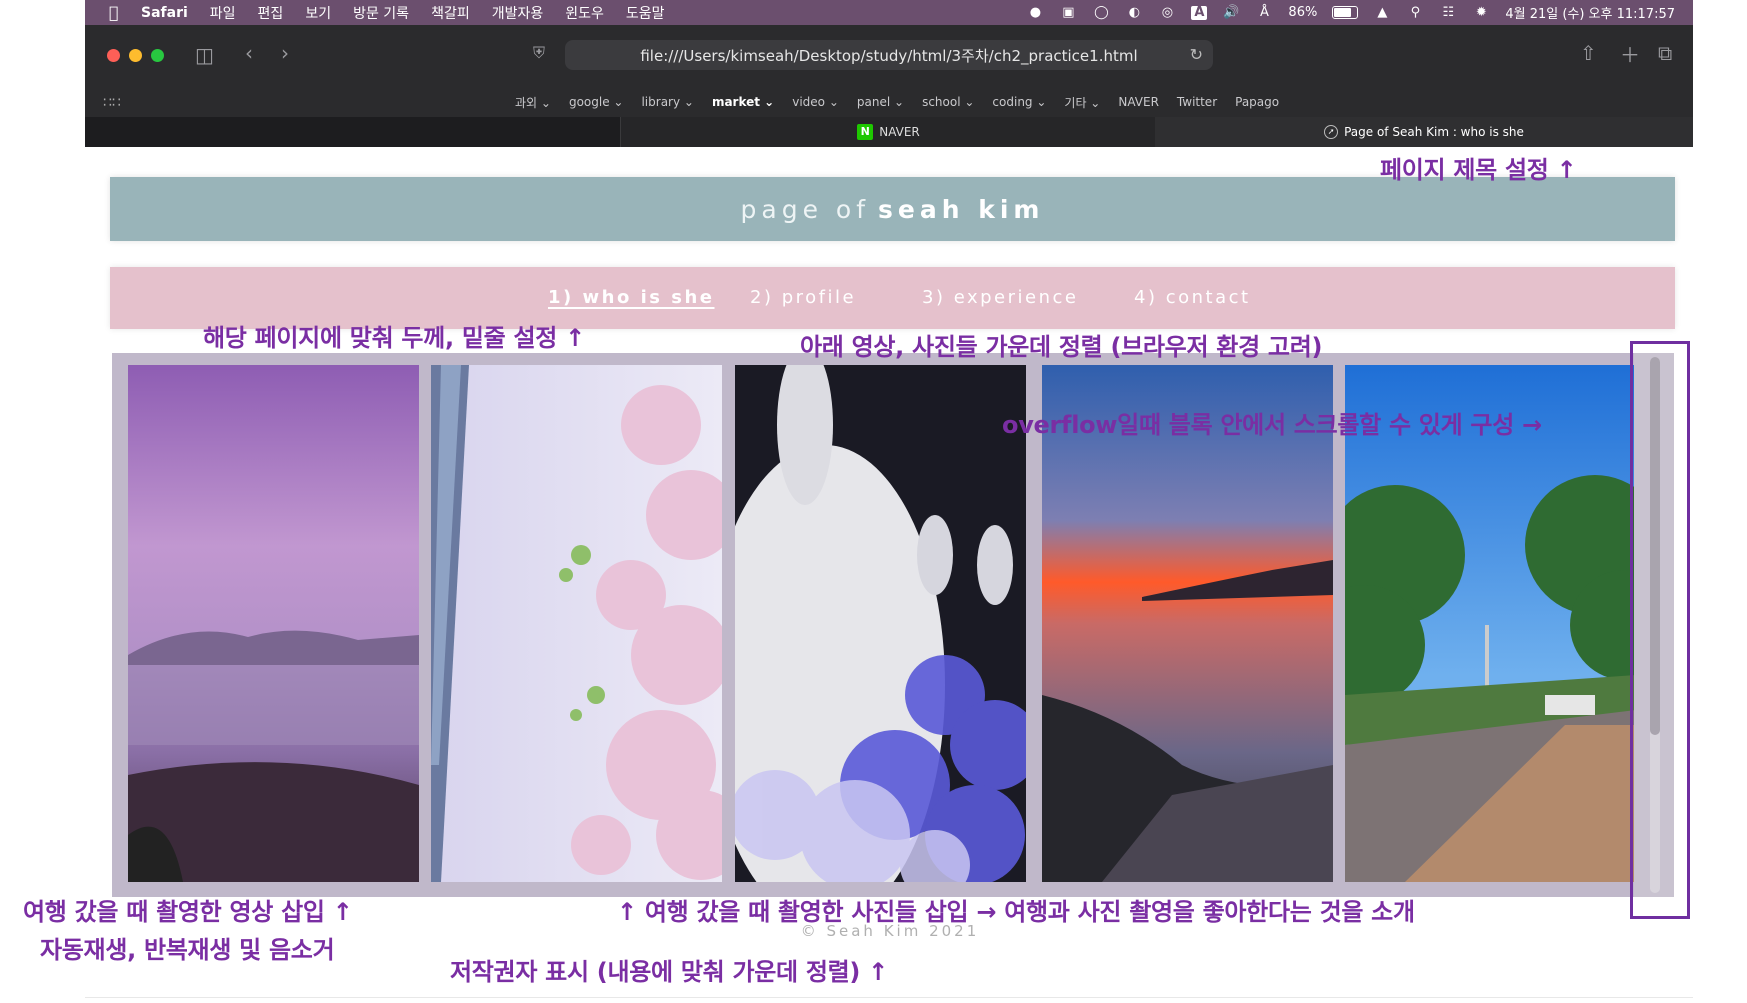  Describe the element at coordinates (961, 209) in the screenshot. I see `header-bold-text: seah kim` at that location.